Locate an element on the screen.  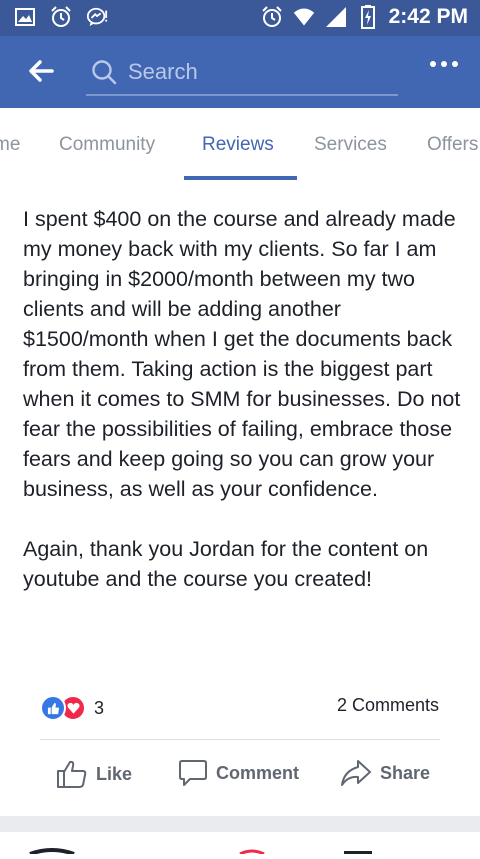
like-reaction-icon is located at coordinates (53, 708).